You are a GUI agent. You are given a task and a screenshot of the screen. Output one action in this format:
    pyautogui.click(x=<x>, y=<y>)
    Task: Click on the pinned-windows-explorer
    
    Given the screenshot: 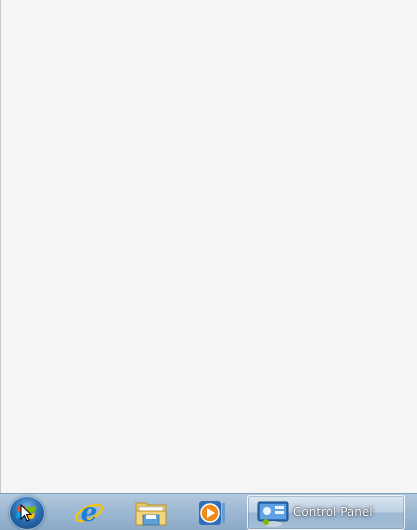 What is the action you would take?
    pyautogui.click(x=151, y=512)
    